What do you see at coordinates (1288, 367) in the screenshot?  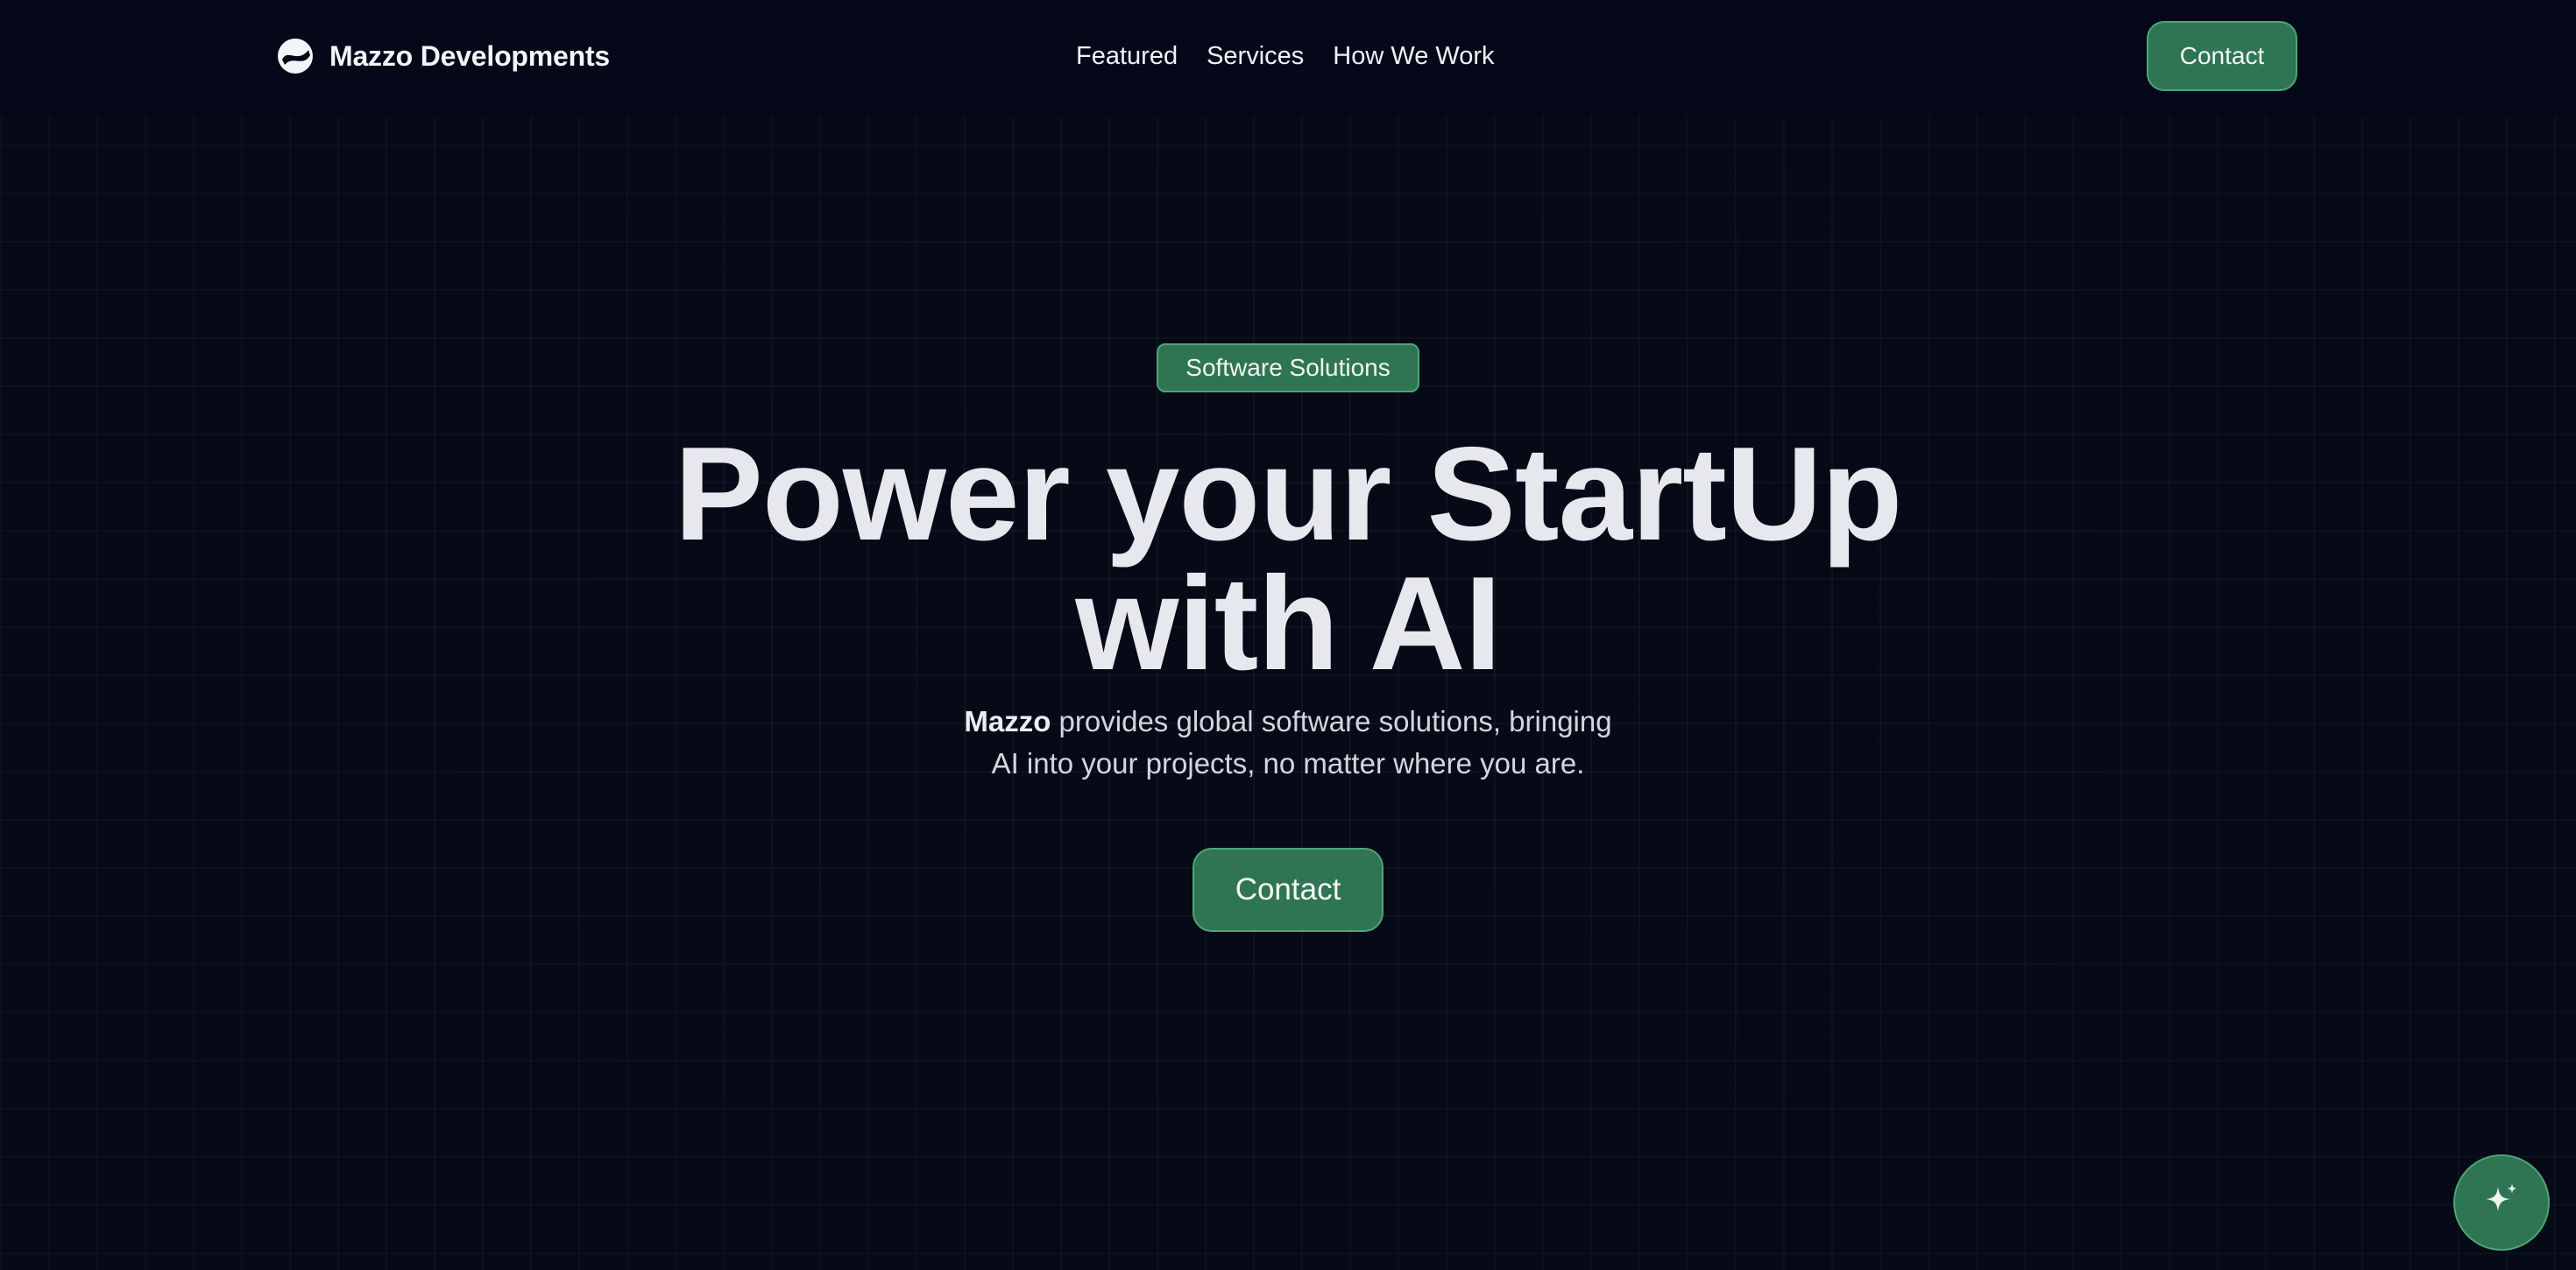 I see `hero-badge: Software Solutions` at bounding box center [1288, 367].